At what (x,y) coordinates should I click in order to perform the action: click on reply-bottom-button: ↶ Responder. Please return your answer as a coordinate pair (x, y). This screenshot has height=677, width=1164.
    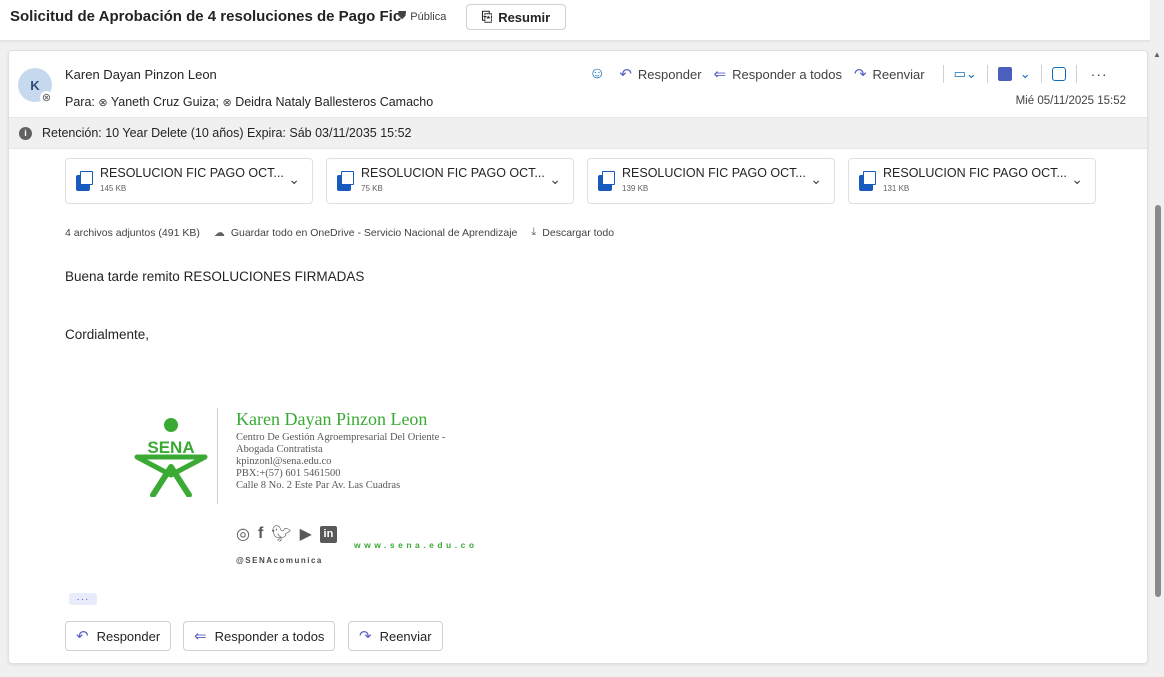
    Looking at the image, I should click on (118, 636).